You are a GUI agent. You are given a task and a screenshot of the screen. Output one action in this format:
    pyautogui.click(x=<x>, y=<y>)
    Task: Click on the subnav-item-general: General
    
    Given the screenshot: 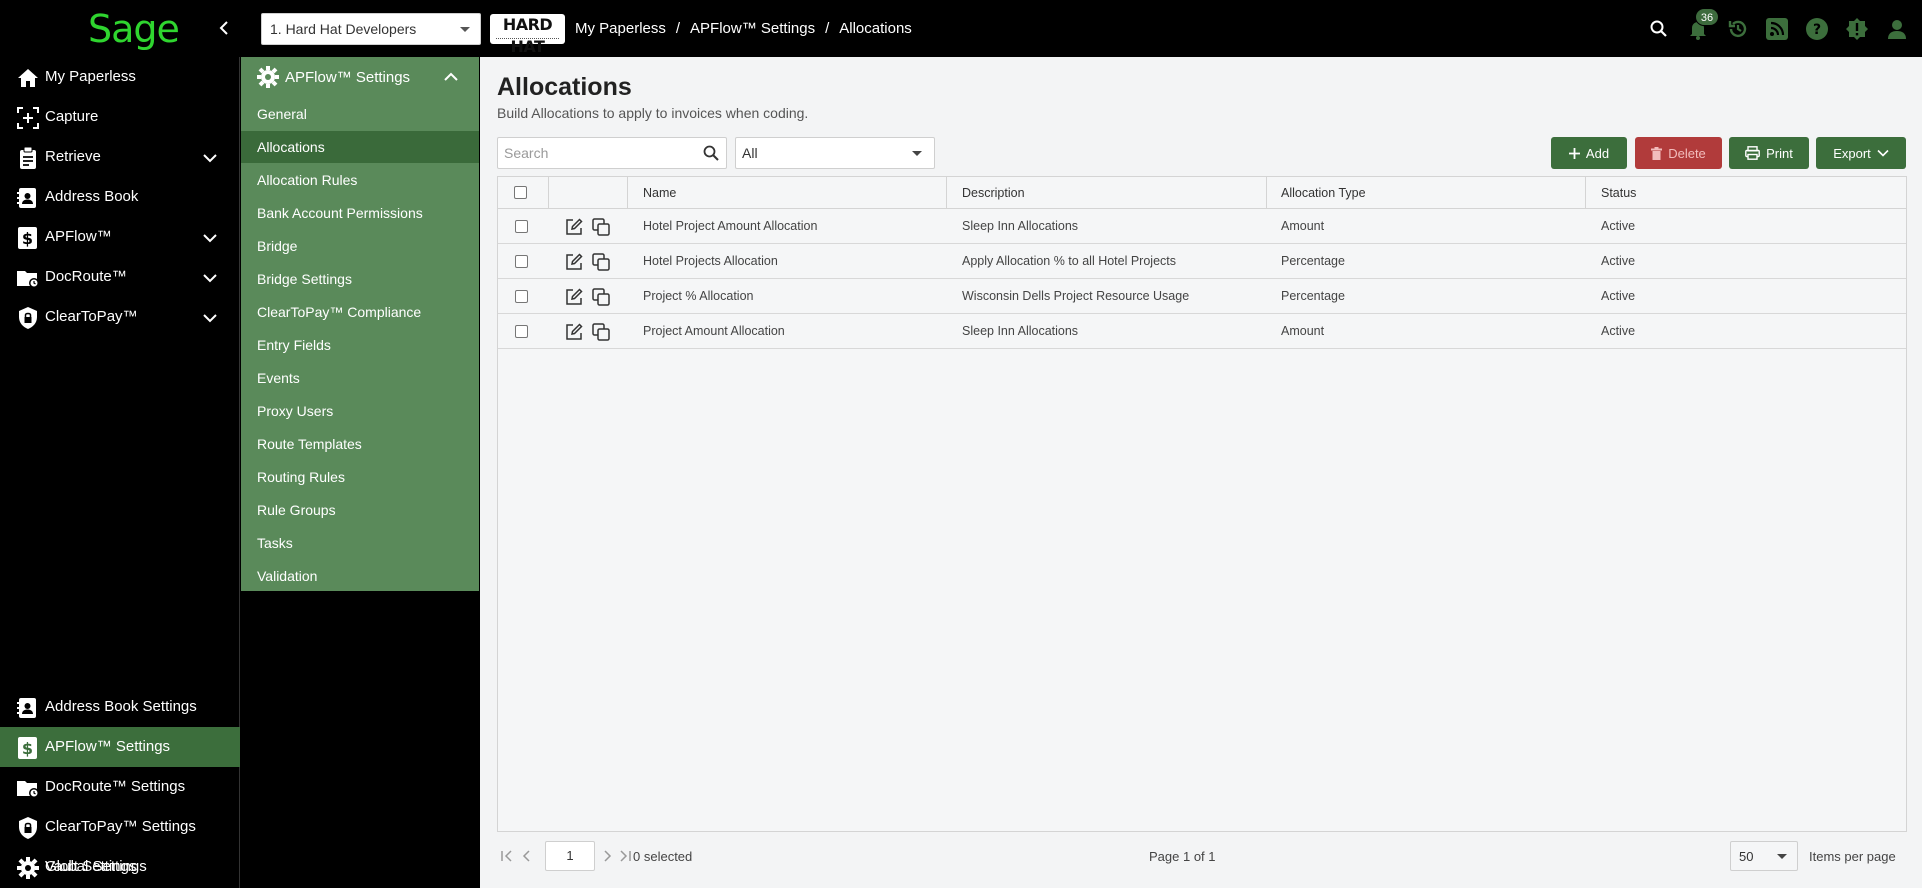 What is the action you would take?
    pyautogui.click(x=360, y=114)
    